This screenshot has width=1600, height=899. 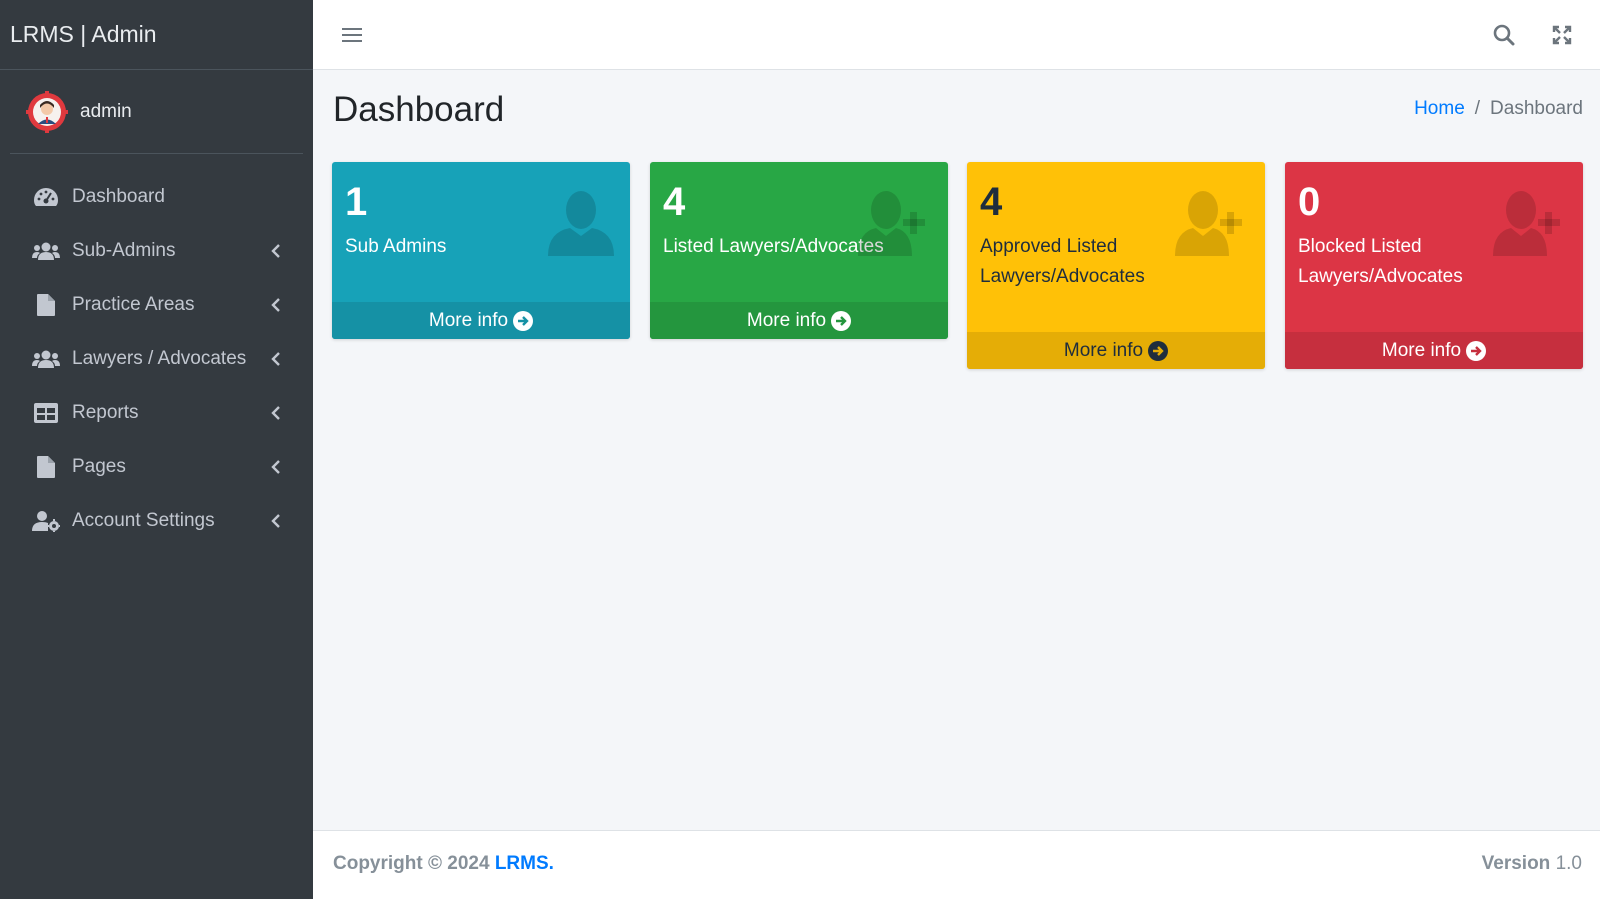 I want to click on top-navbar, so click(x=956, y=35).